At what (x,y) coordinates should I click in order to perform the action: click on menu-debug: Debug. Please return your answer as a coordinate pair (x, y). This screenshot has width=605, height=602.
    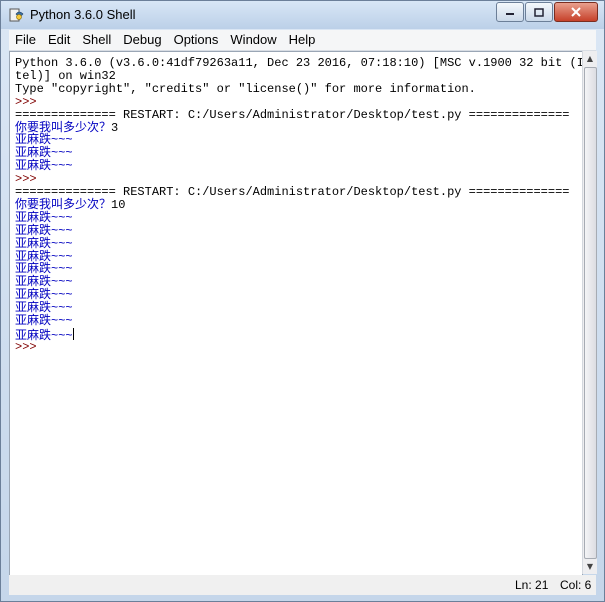
    Looking at the image, I should click on (142, 40).